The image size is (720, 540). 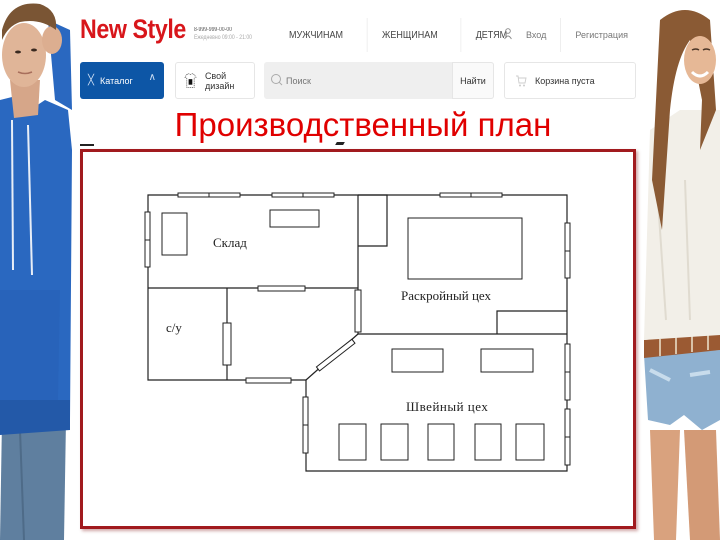 I want to click on close-icon: ╳, so click(x=91, y=80).